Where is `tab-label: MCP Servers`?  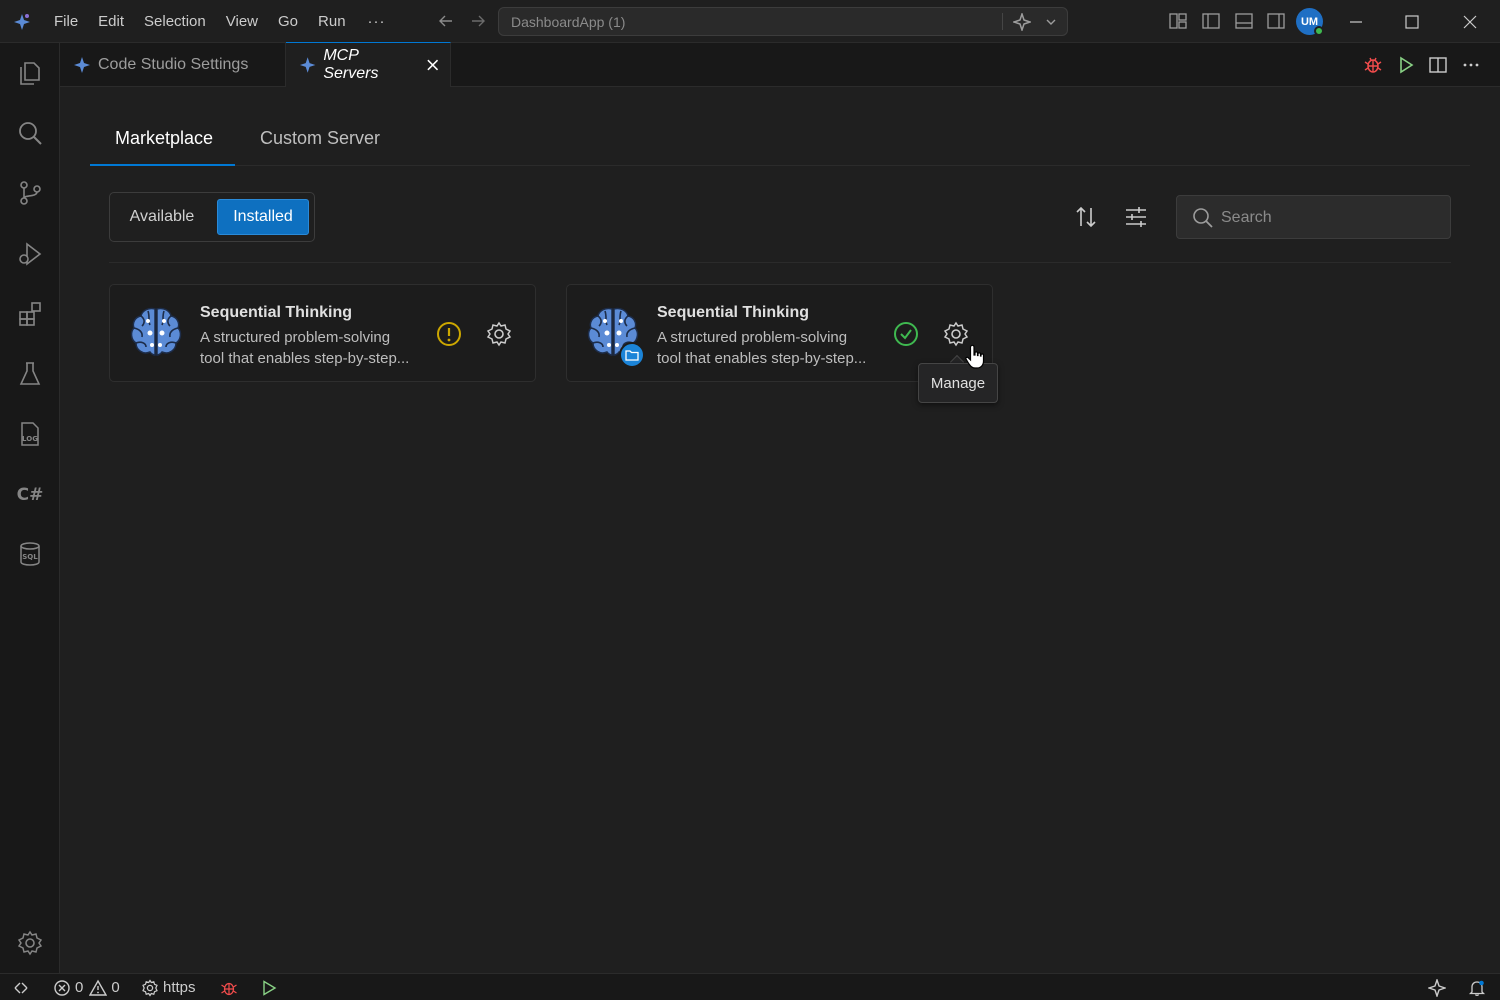 tab-label: MCP Servers is located at coordinates (351, 64).